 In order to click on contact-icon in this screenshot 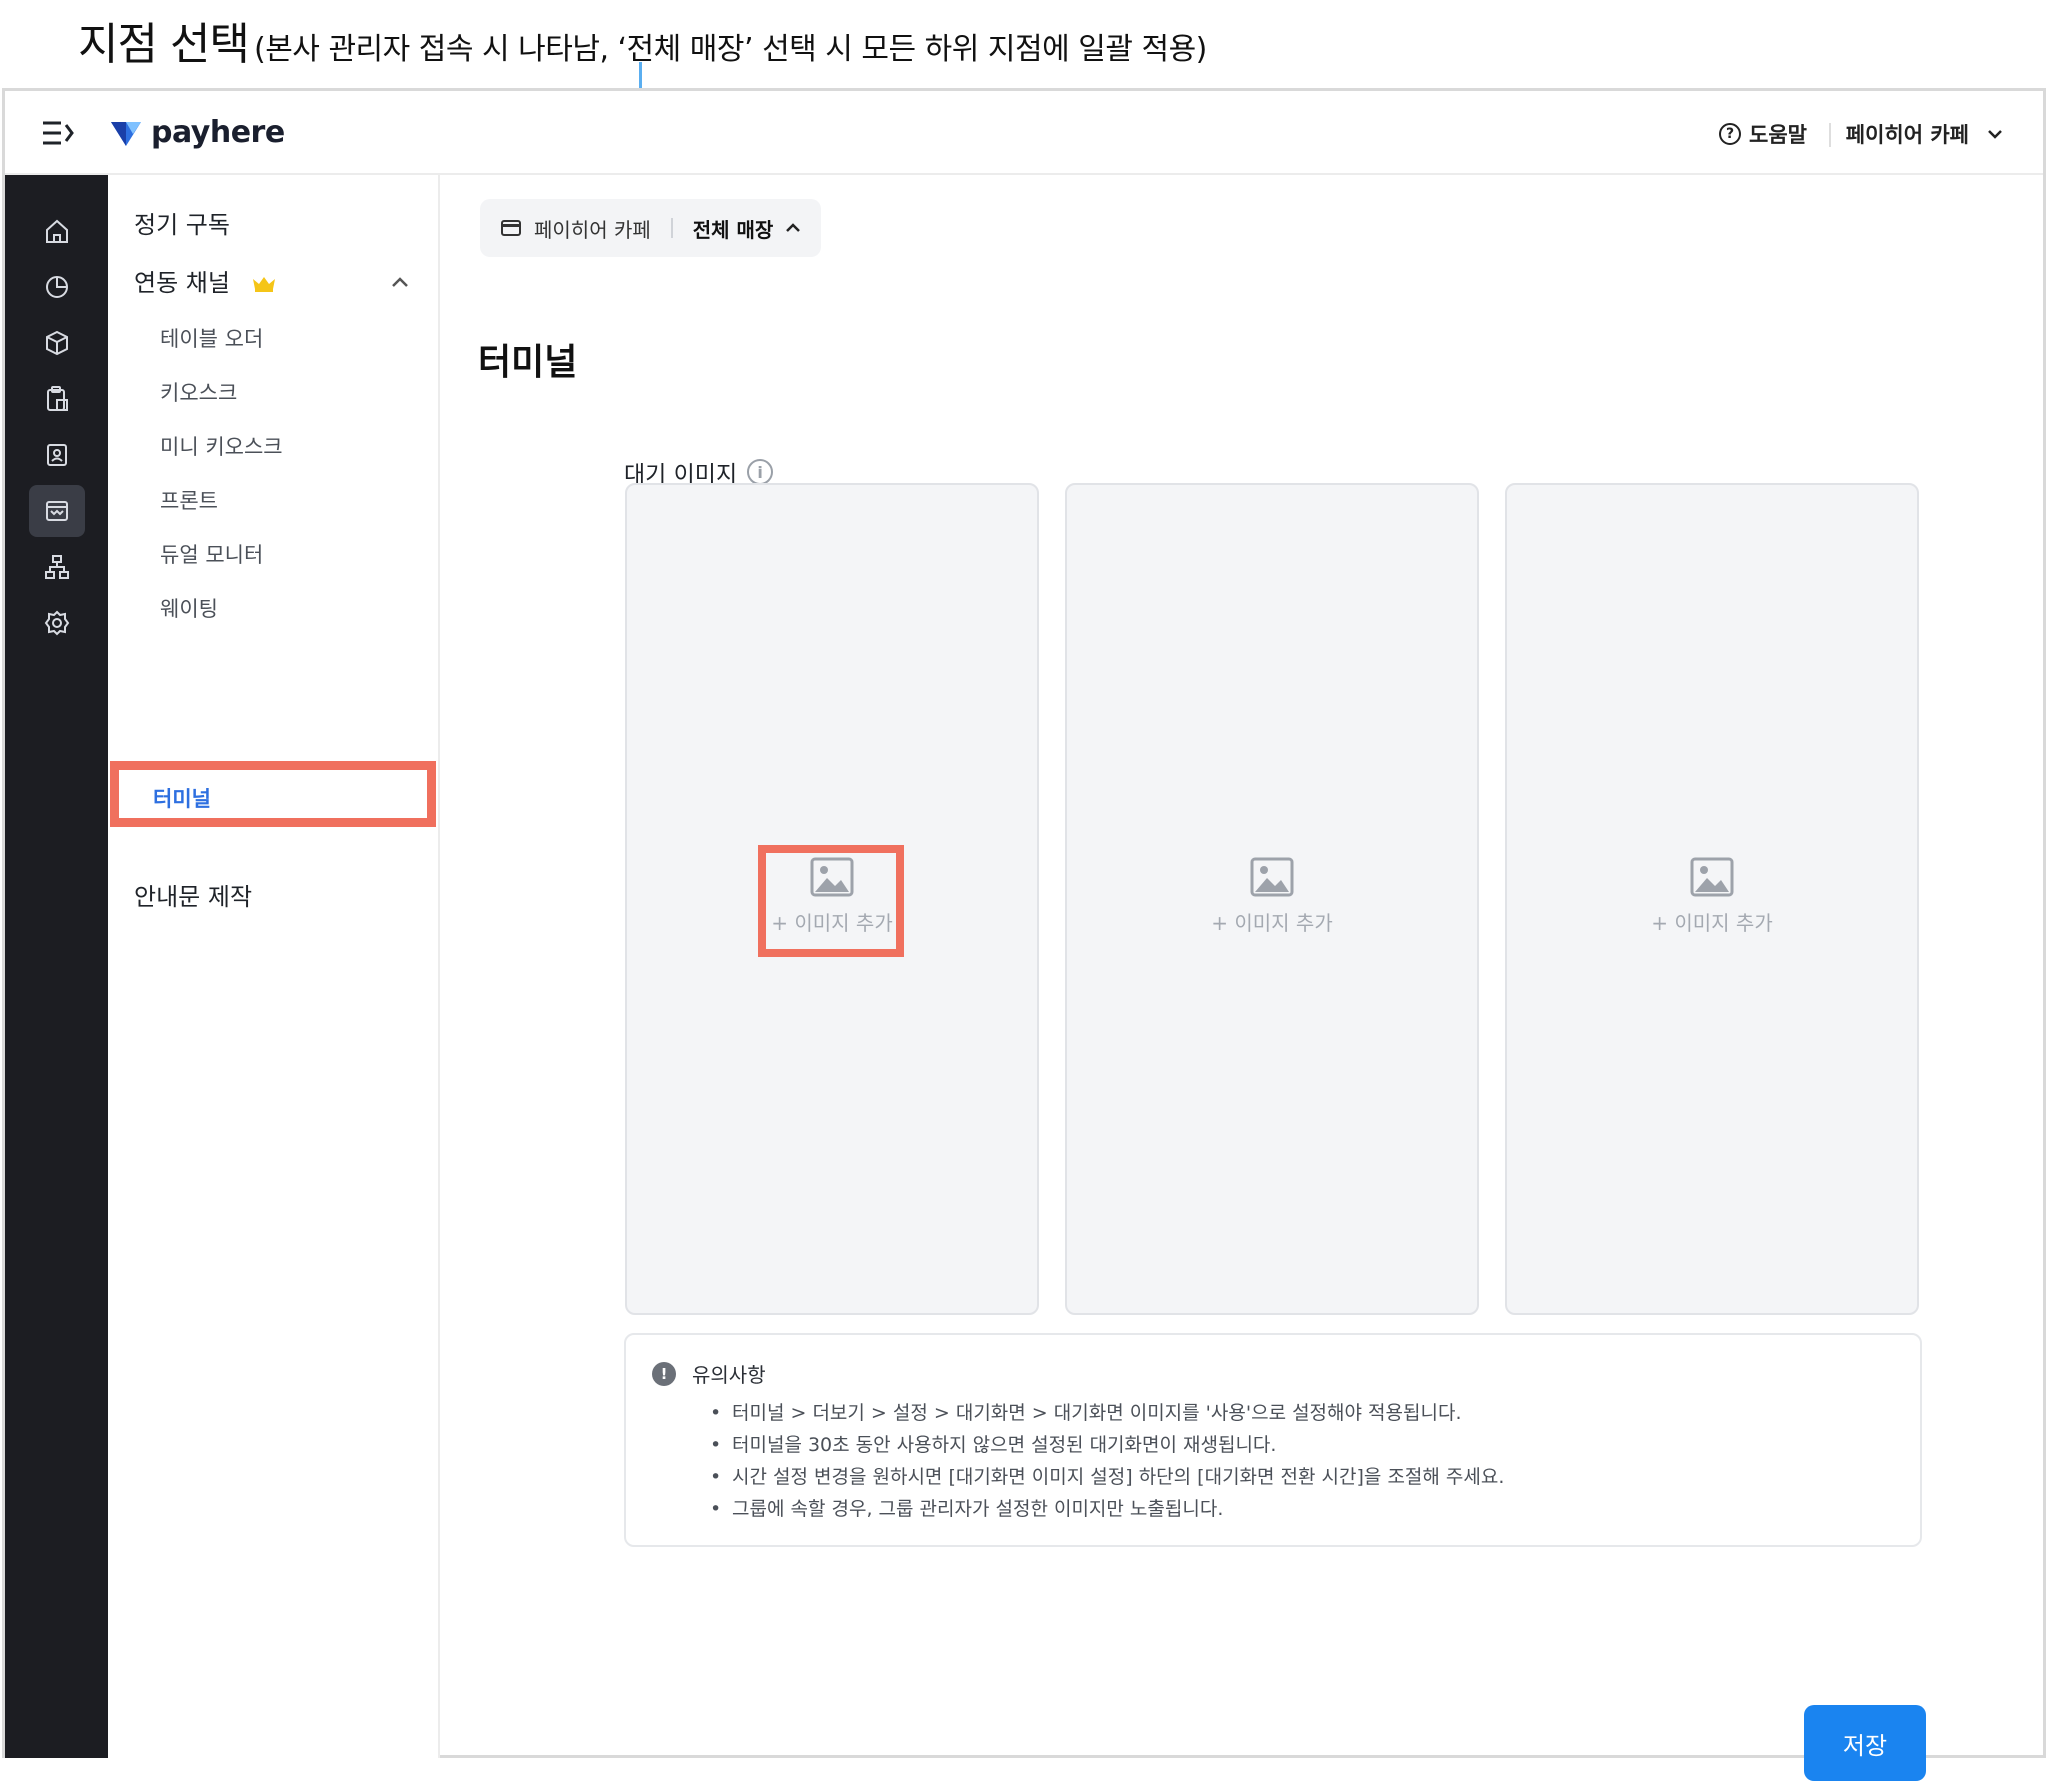, I will do `click(57, 455)`.